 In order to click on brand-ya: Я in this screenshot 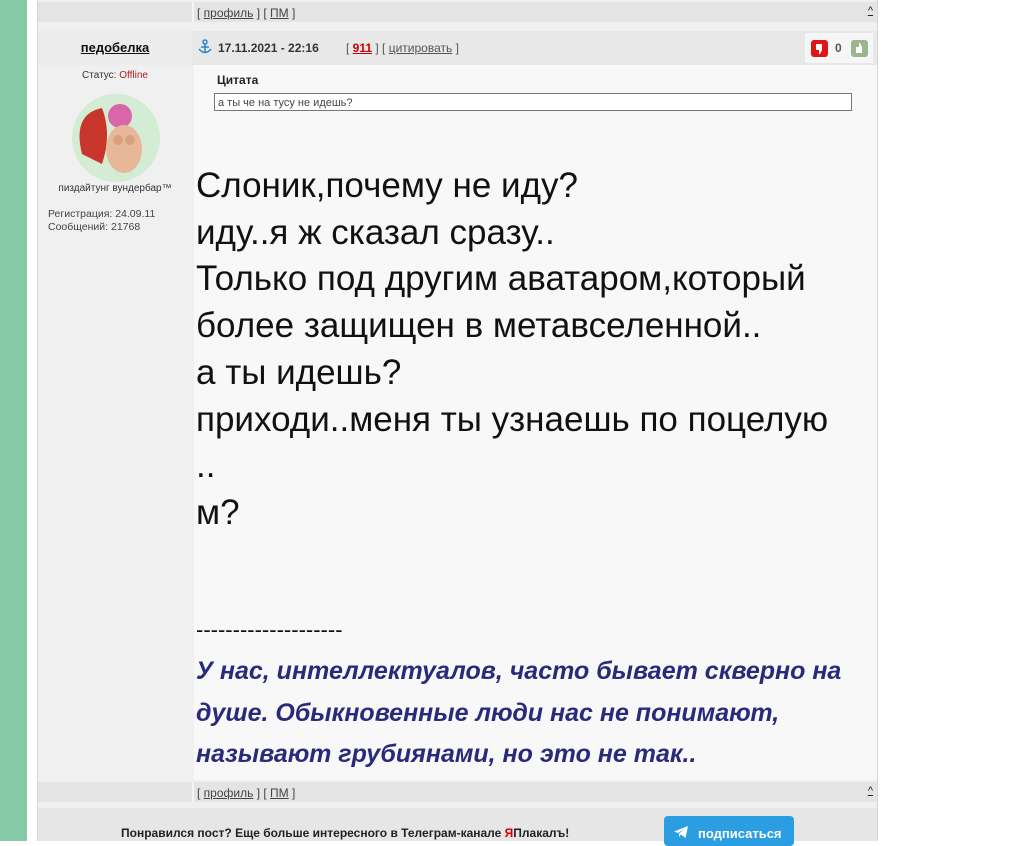, I will do `click(509, 833)`.